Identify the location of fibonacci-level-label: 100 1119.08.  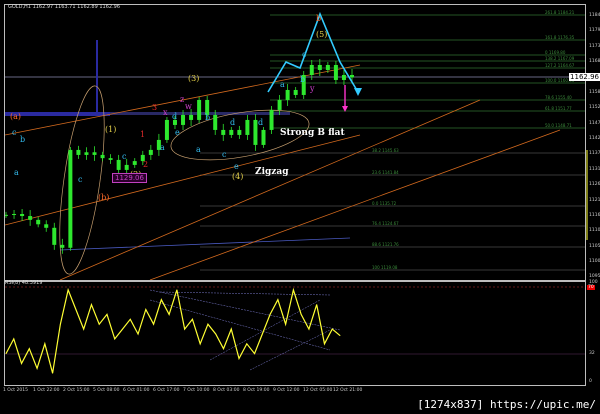
(385, 267).